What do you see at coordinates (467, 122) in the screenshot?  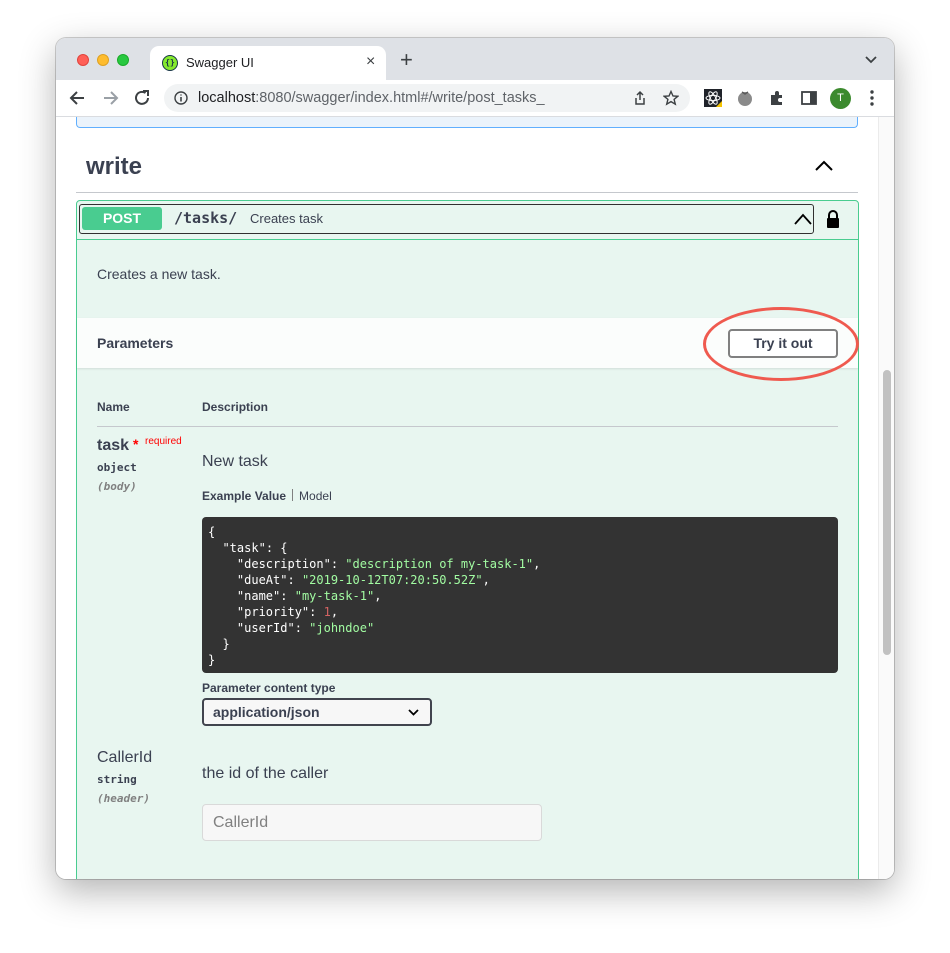 I see `previous-operation-block` at bounding box center [467, 122].